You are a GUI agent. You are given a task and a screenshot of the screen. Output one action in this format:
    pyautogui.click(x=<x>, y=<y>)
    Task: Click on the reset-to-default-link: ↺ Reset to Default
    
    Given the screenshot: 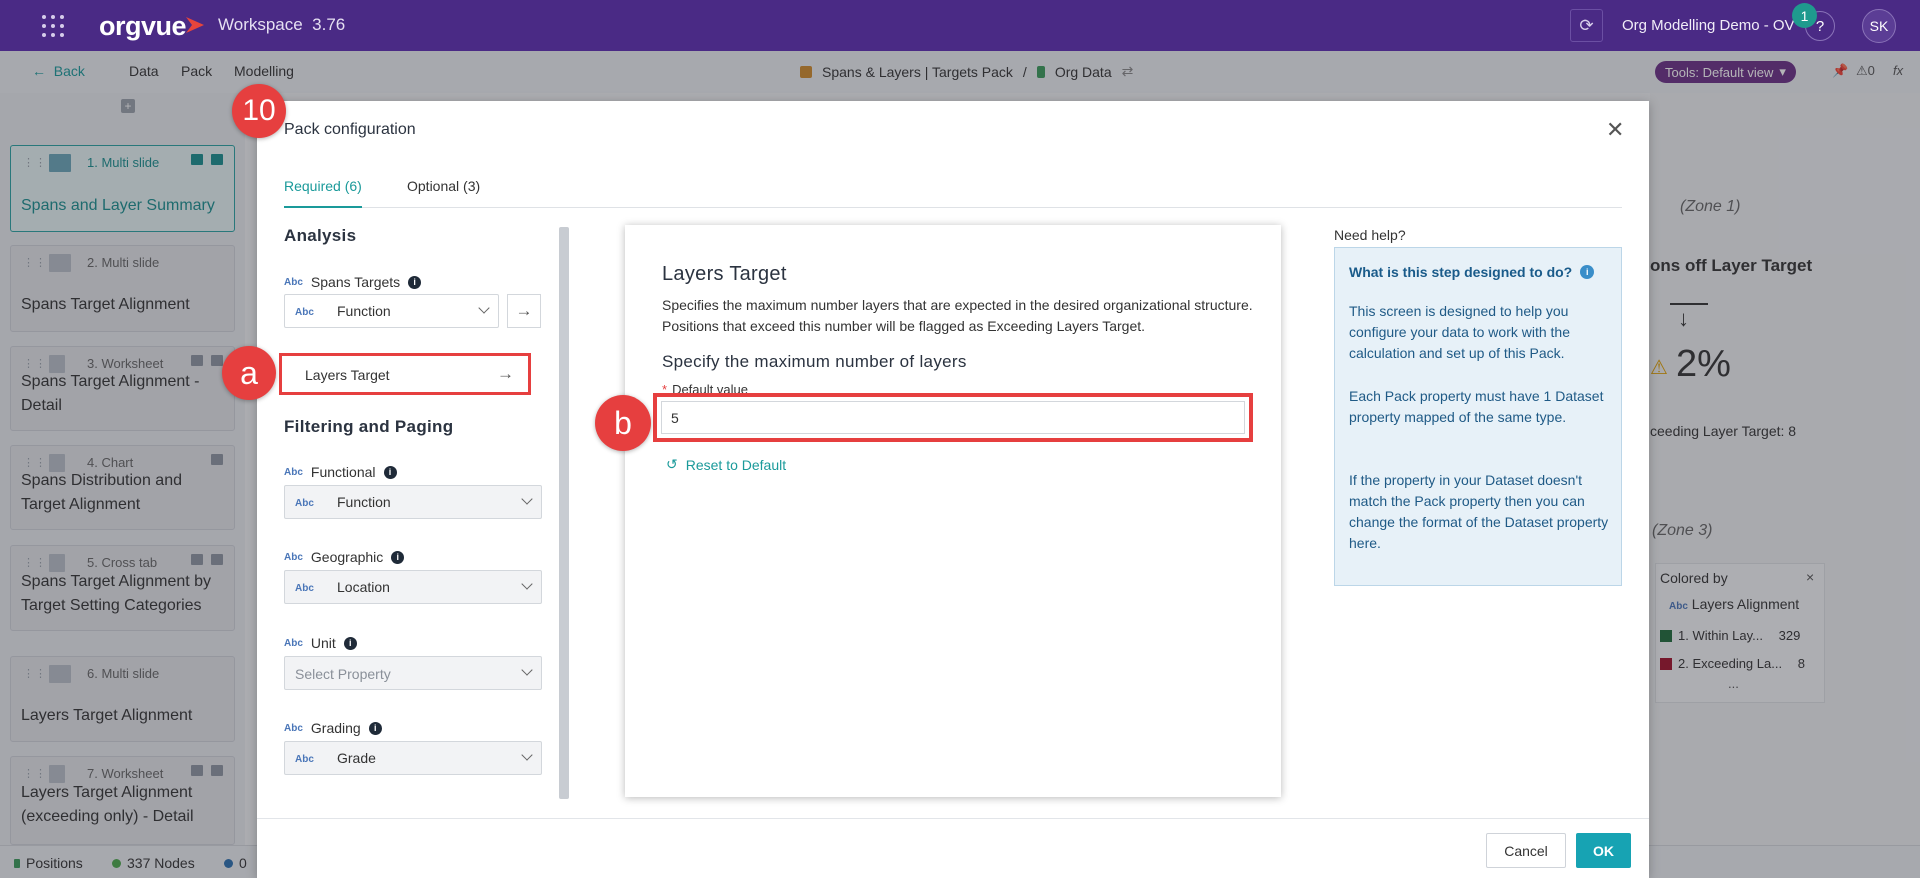 What is the action you would take?
    pyautogui.click(x=726, y=464)
    